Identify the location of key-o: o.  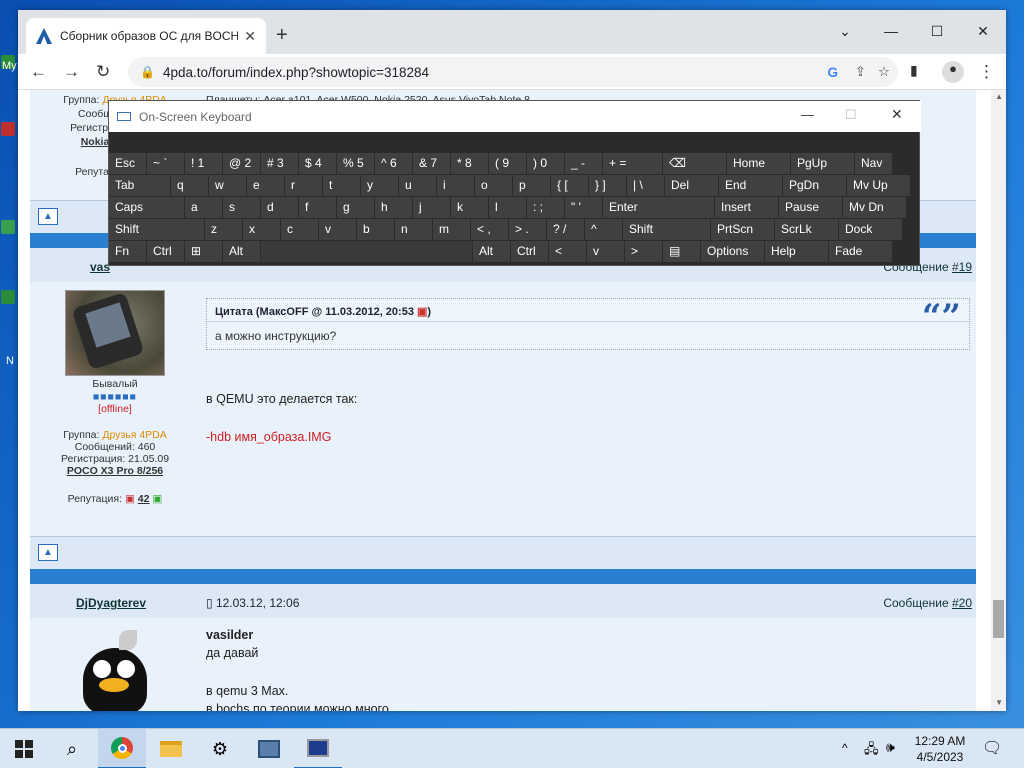
(493, 185).